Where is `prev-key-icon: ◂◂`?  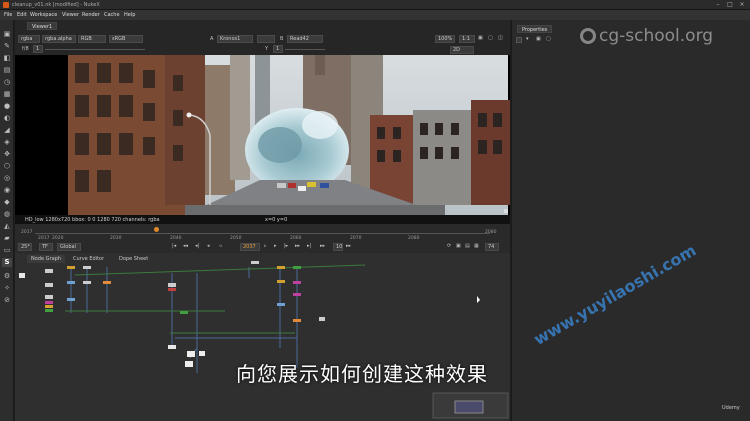 prev-key-icon: ◂◂ is located at coordinates (185, 246).